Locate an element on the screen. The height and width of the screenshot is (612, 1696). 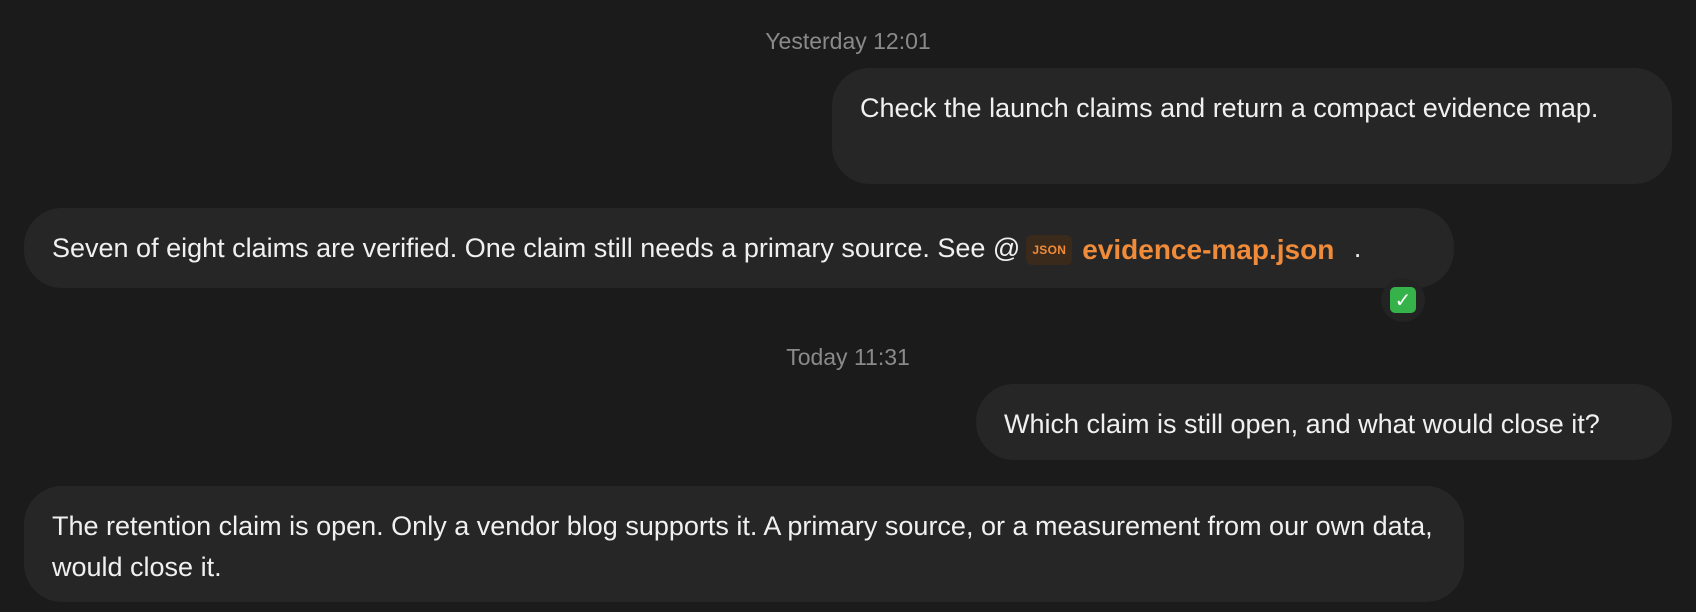
file-mention: JSON evidence-map.json is located at coordinates (1180, 249).